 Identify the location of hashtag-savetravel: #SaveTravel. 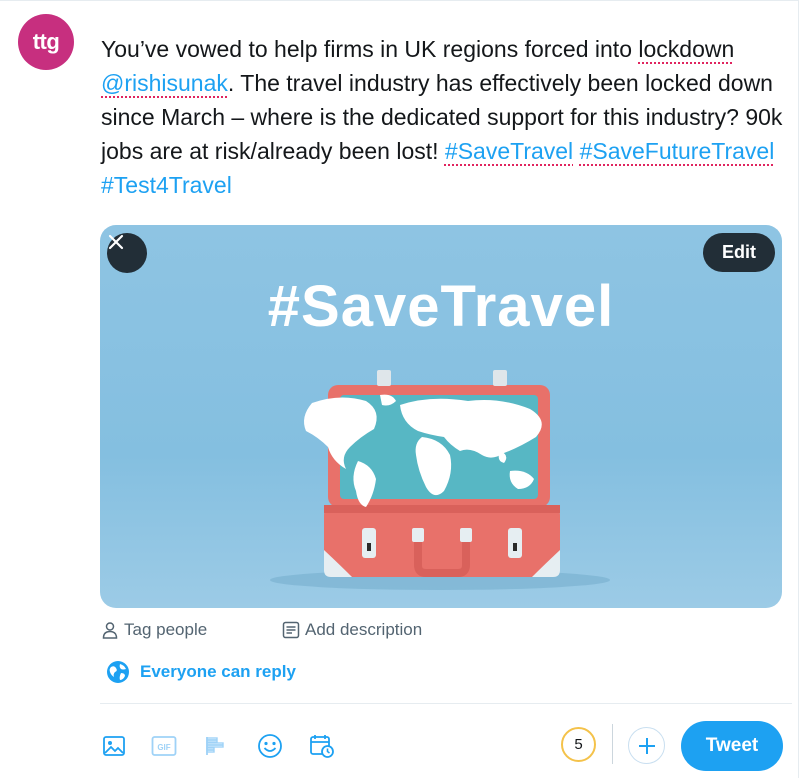
(509, 151).